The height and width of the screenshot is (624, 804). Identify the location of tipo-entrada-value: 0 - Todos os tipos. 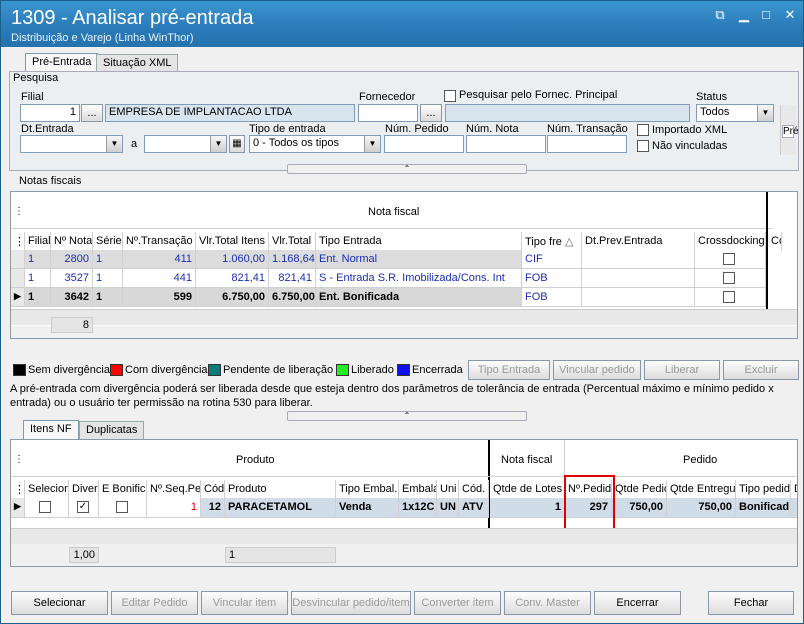
(296, 143).